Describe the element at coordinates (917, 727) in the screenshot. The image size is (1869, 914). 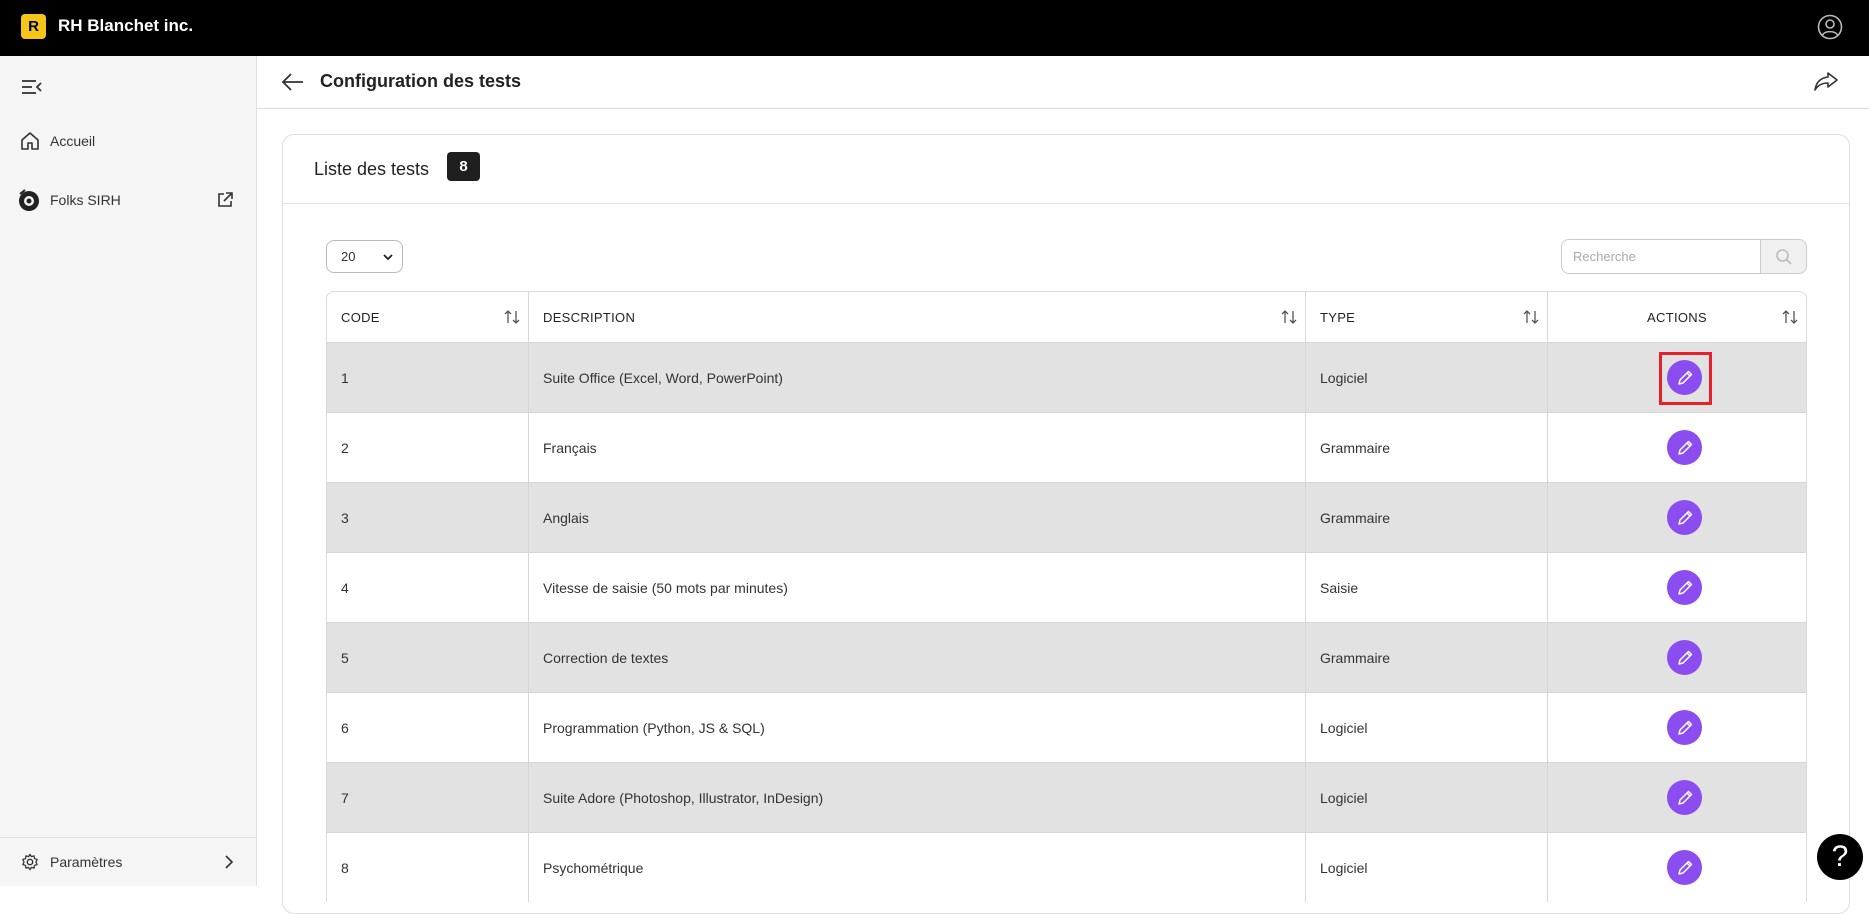
I see `cell-description: Programmation (Python, JS & SQL)` at that location.